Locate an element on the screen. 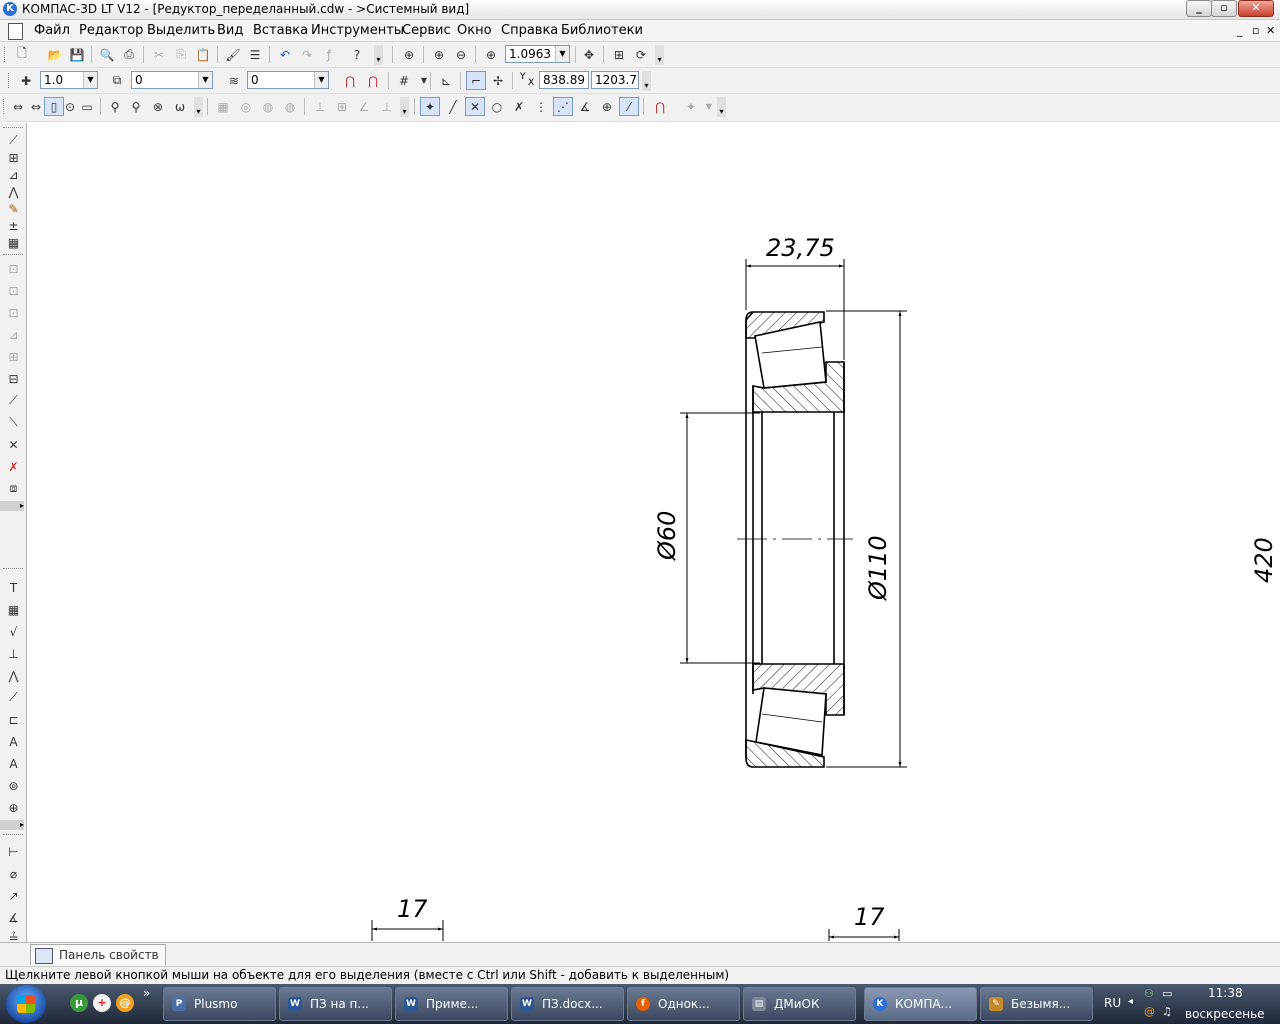 This screenshot has width=1280, height=1024. print-icon: ⎙ is located at coordinates (129, 54).